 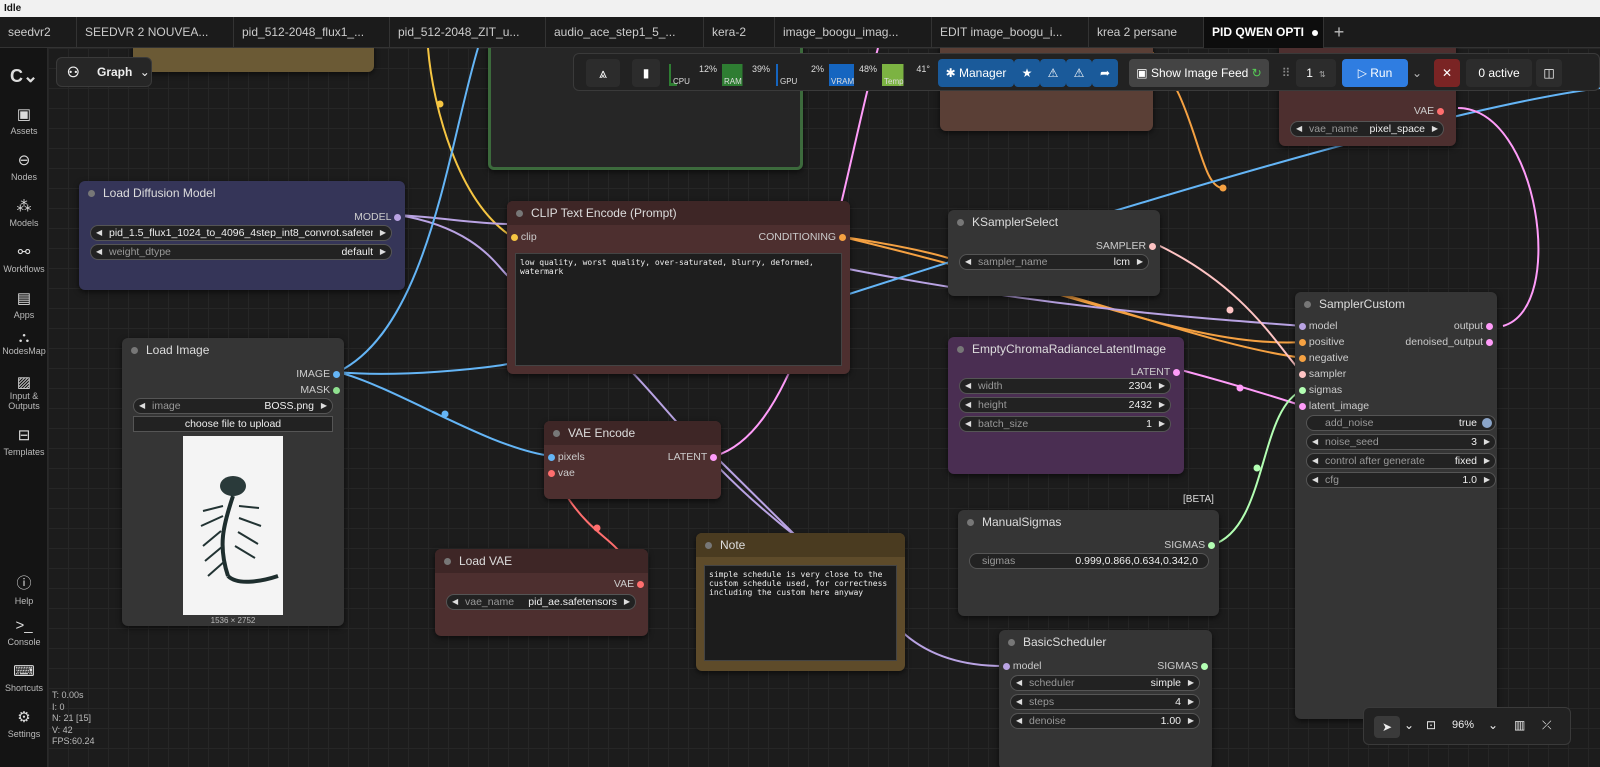 What do you see at coordinates (377, 217) in the screenshot?
I see `output-model: MODEL` at bounding box center [377, 217].